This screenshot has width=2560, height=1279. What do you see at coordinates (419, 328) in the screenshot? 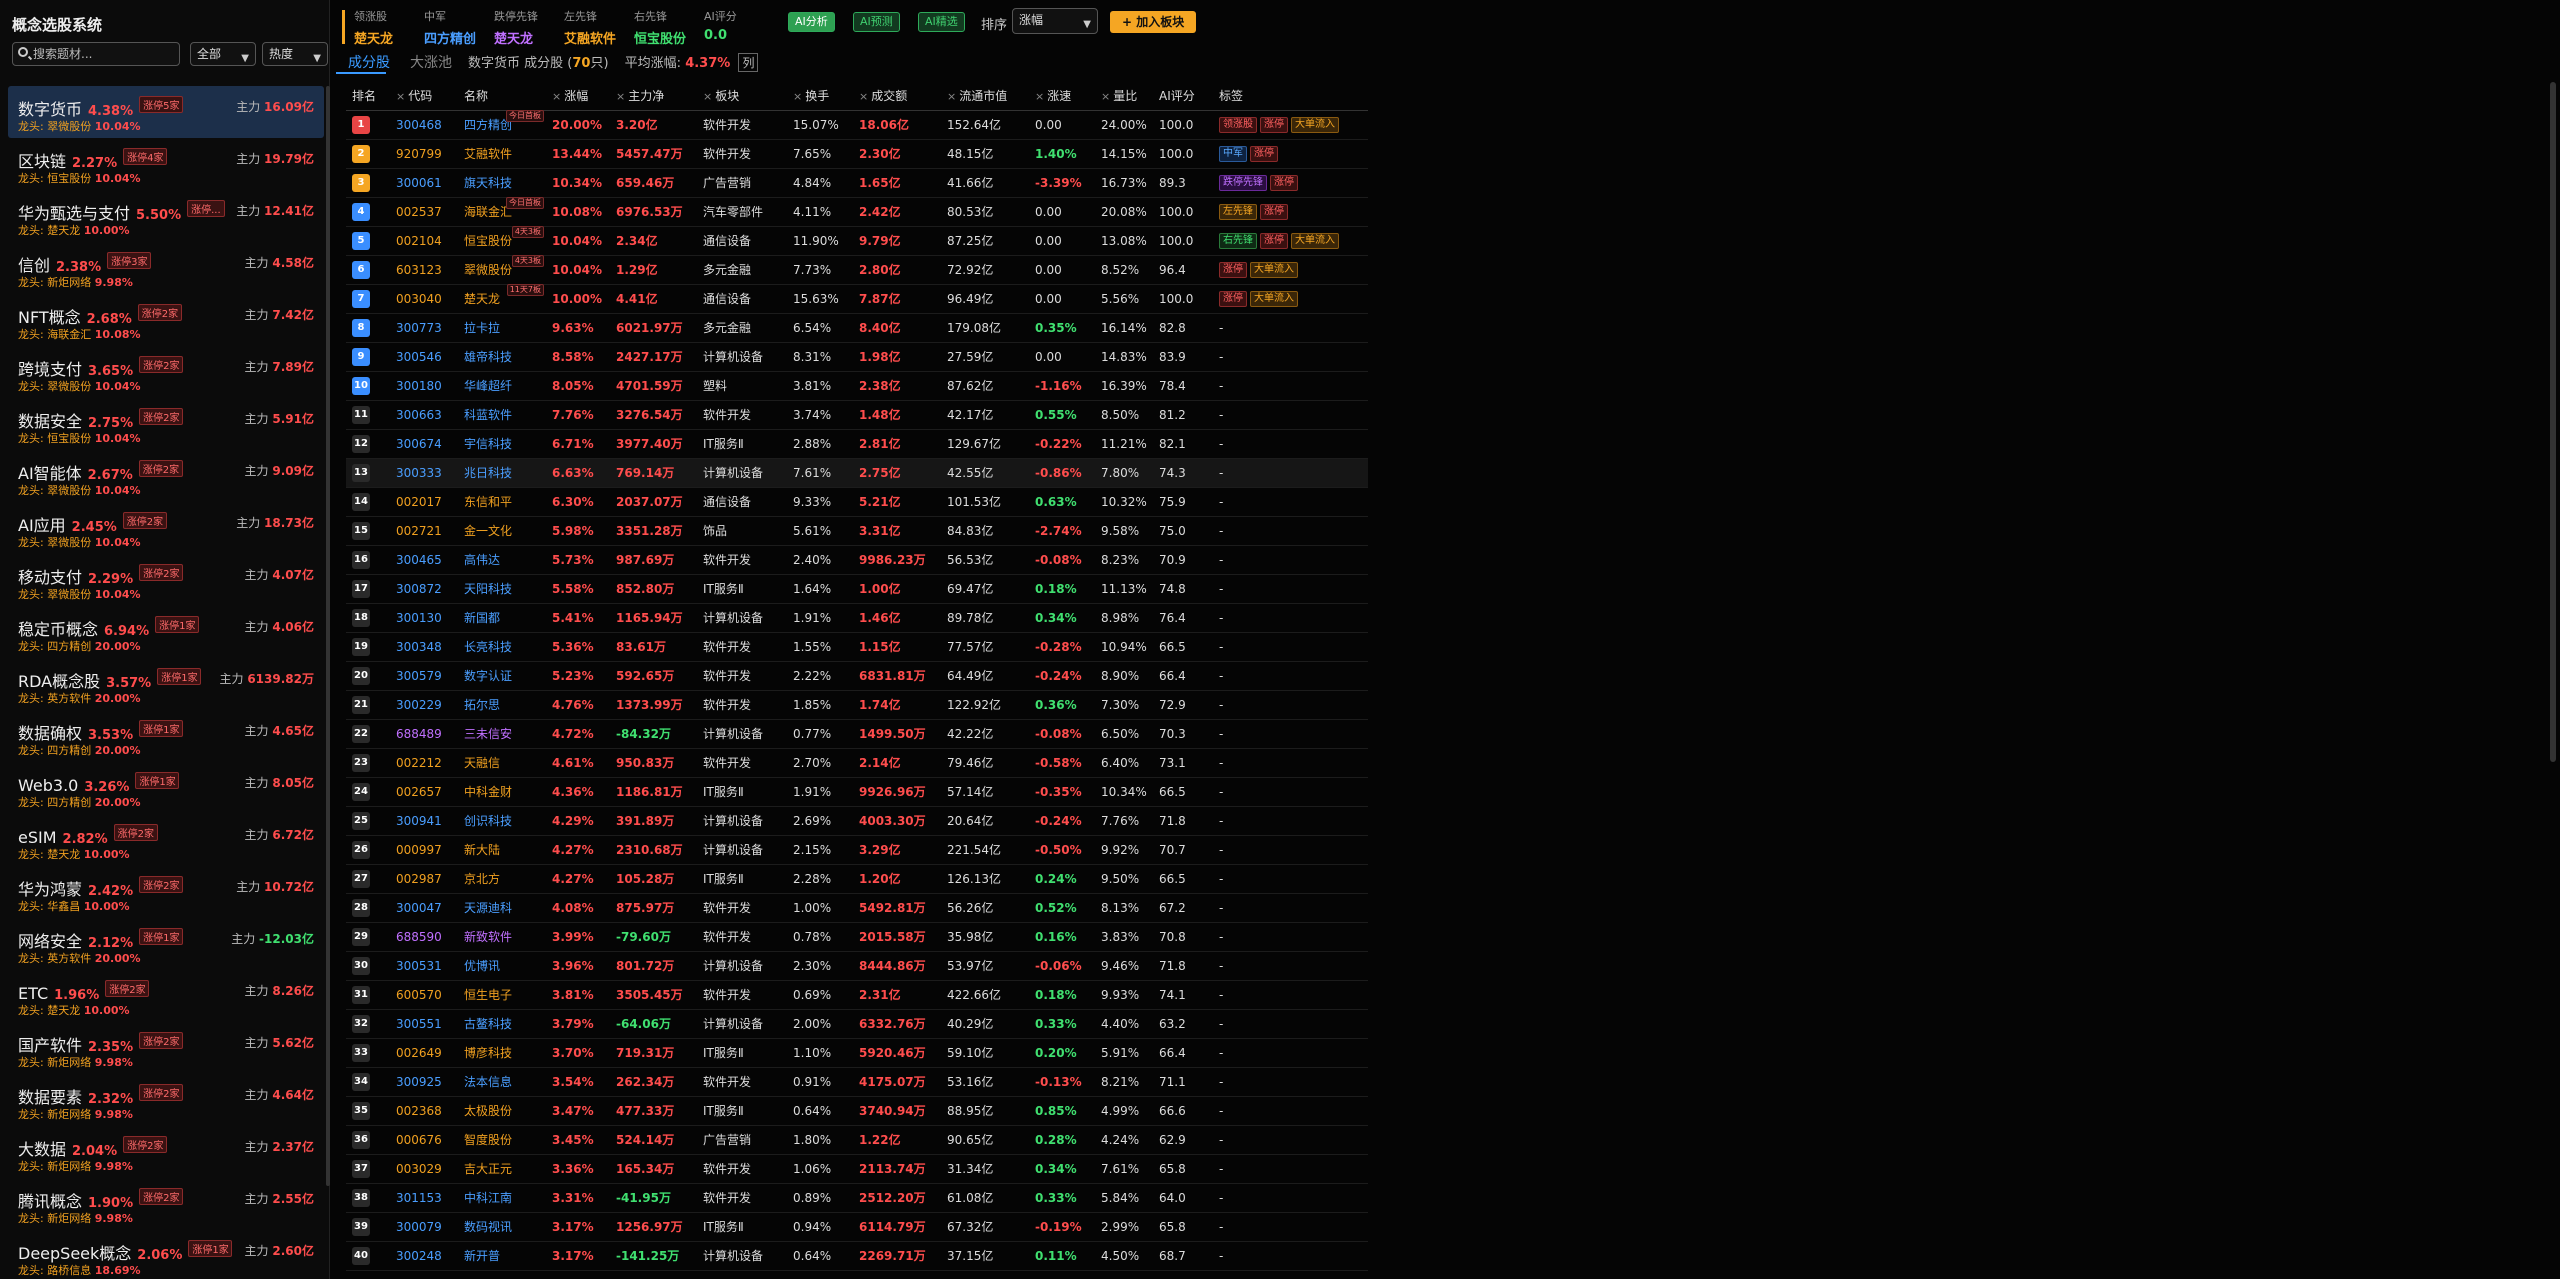
I see `stock-code: 300773` at bounding box center [419, 328].